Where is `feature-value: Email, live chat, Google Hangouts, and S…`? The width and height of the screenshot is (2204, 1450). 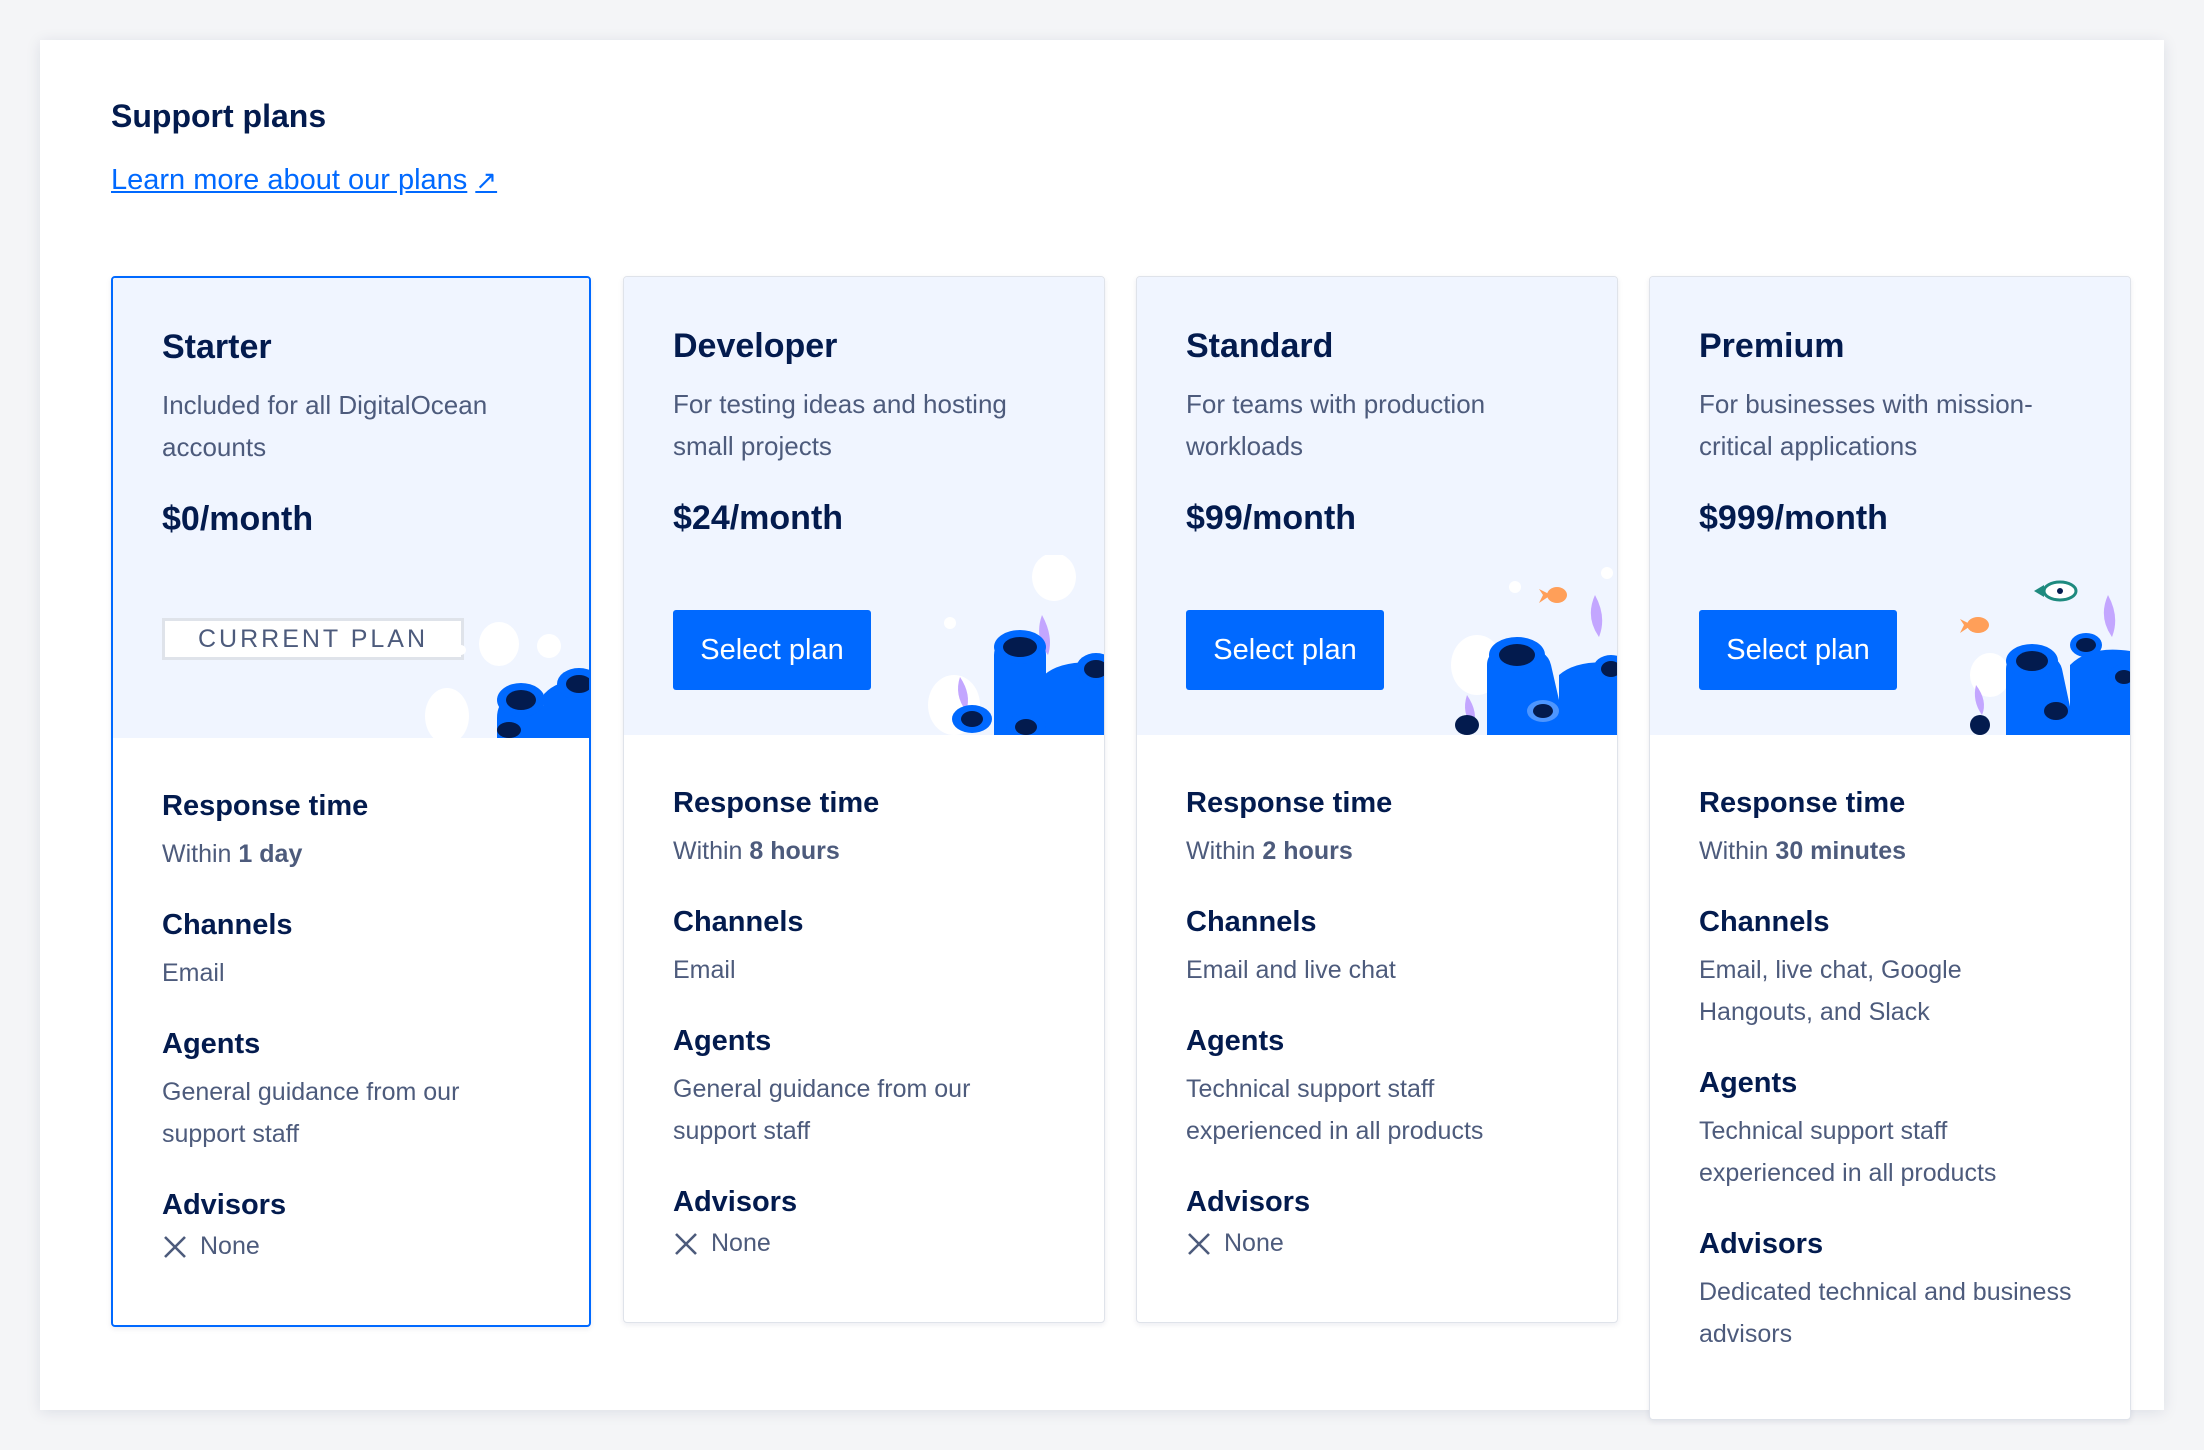 feature-value: Email, live chat, Google Hangouts, and S… is located at coordinates (1830, 991).